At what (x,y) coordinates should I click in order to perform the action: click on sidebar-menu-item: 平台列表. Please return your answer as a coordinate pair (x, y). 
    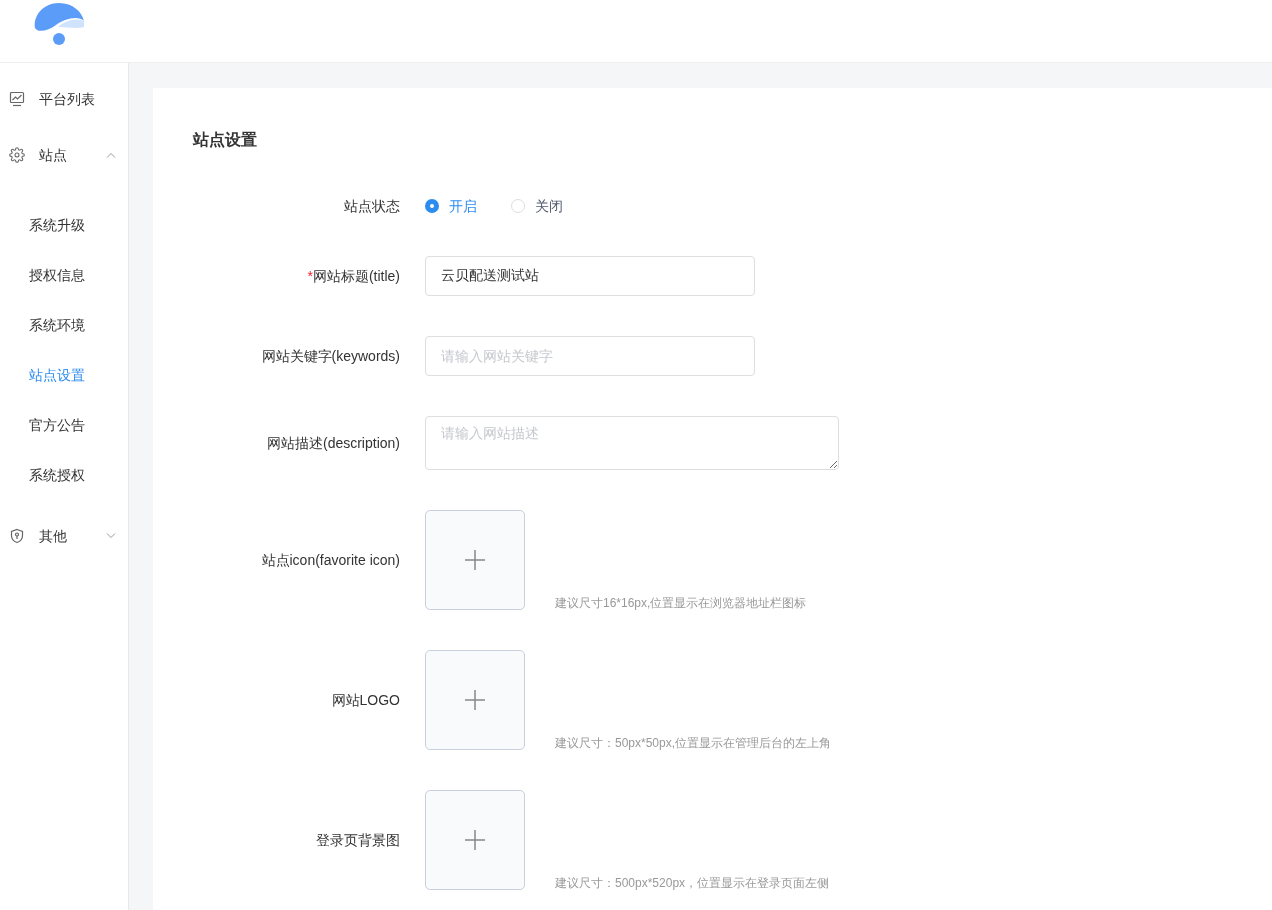
    Looking at the image, I should click on (64, 99).